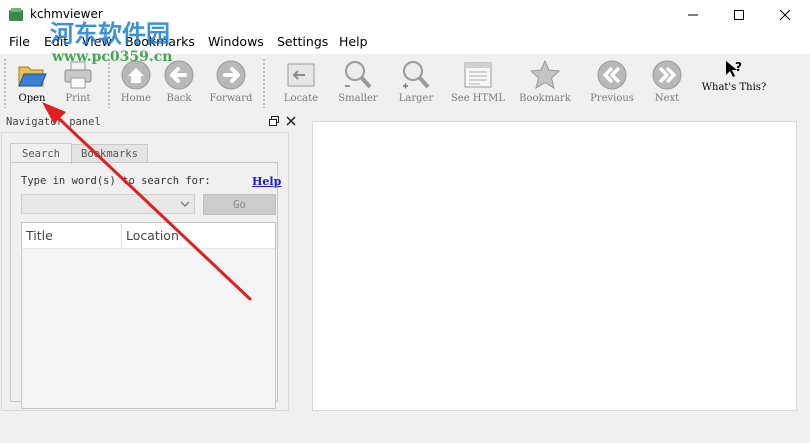  What do you see at coordinates (667, 98) in the screenshot?
I see `next-label: Next` at bounding box center [667, 98].